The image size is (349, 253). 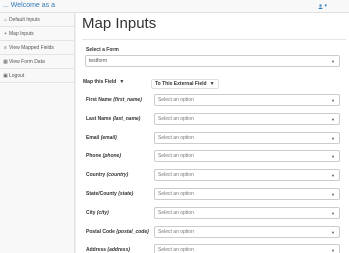 I want to click on mapping-row: State/County (state) Select an option ▼, so click(x=212, y=197).